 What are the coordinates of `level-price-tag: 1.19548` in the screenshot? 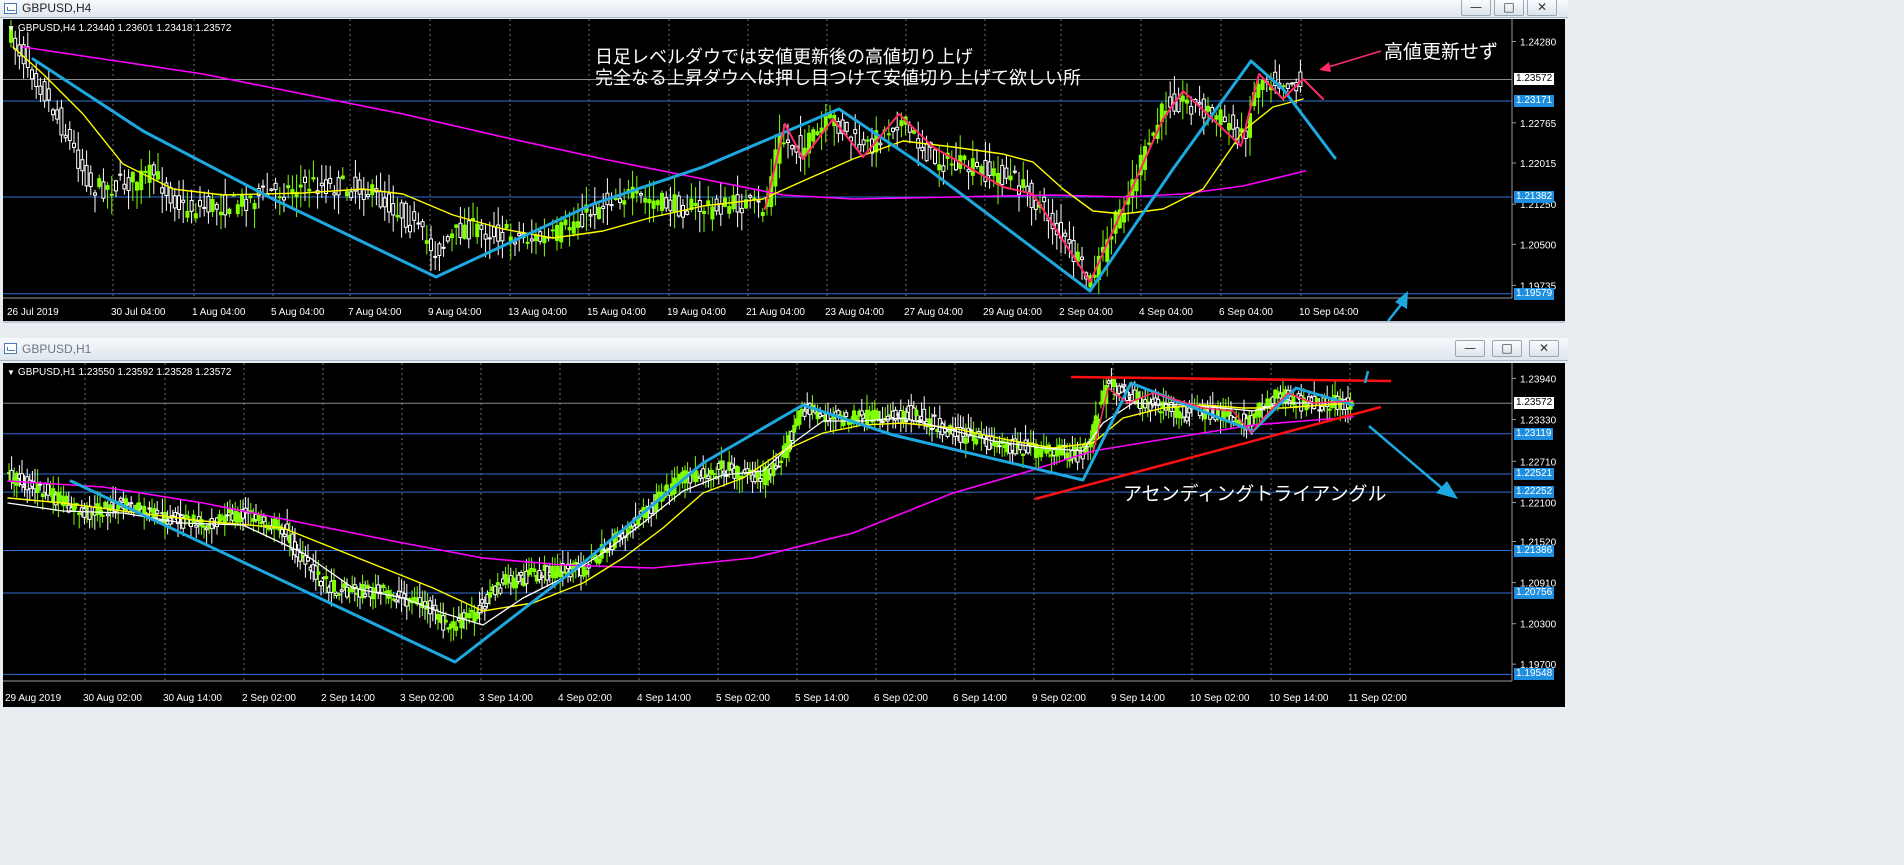 It's located at (1534, 674).